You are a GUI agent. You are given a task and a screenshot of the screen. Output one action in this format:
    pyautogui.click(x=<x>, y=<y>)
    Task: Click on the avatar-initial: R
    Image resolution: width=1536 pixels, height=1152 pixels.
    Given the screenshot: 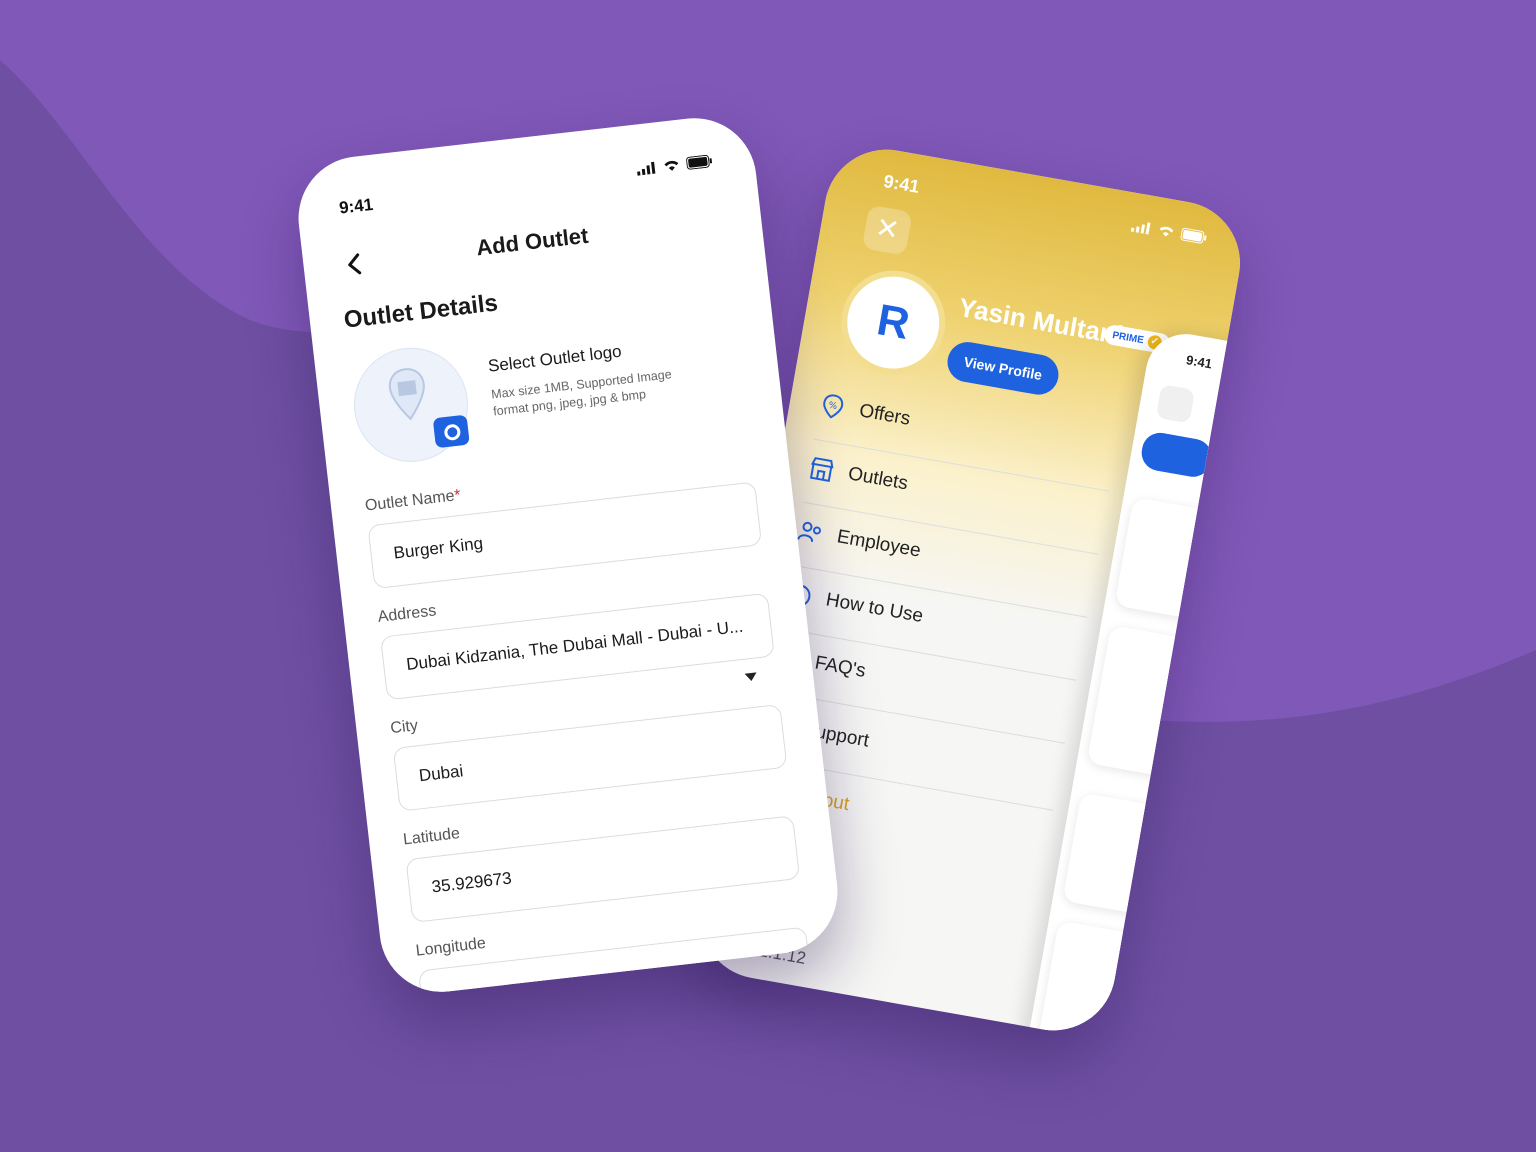 What is the action you would take?
    pyautogui.click(x=893, y=322)
    